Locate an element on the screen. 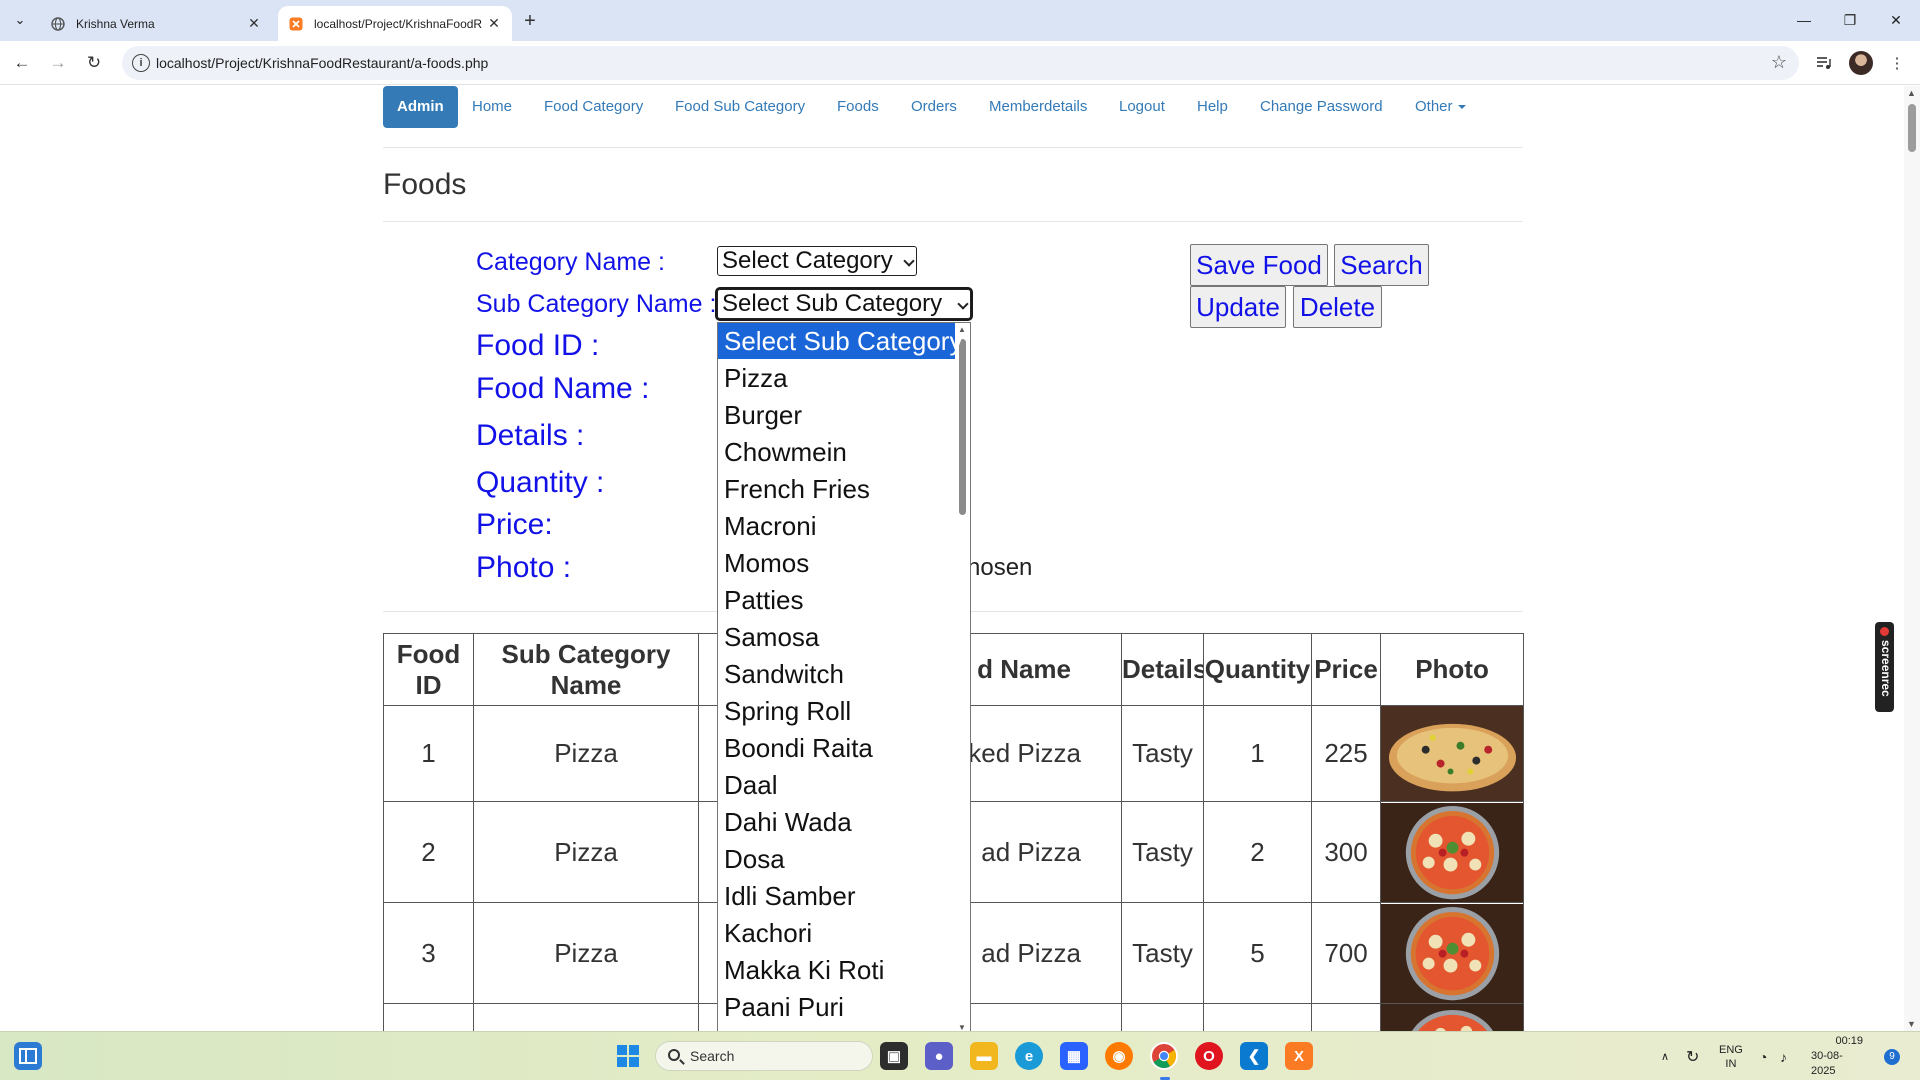 The height and width of the screenshot is (1080, 1920). forward-arrow-icon: → is located at coordinates (58, 63).